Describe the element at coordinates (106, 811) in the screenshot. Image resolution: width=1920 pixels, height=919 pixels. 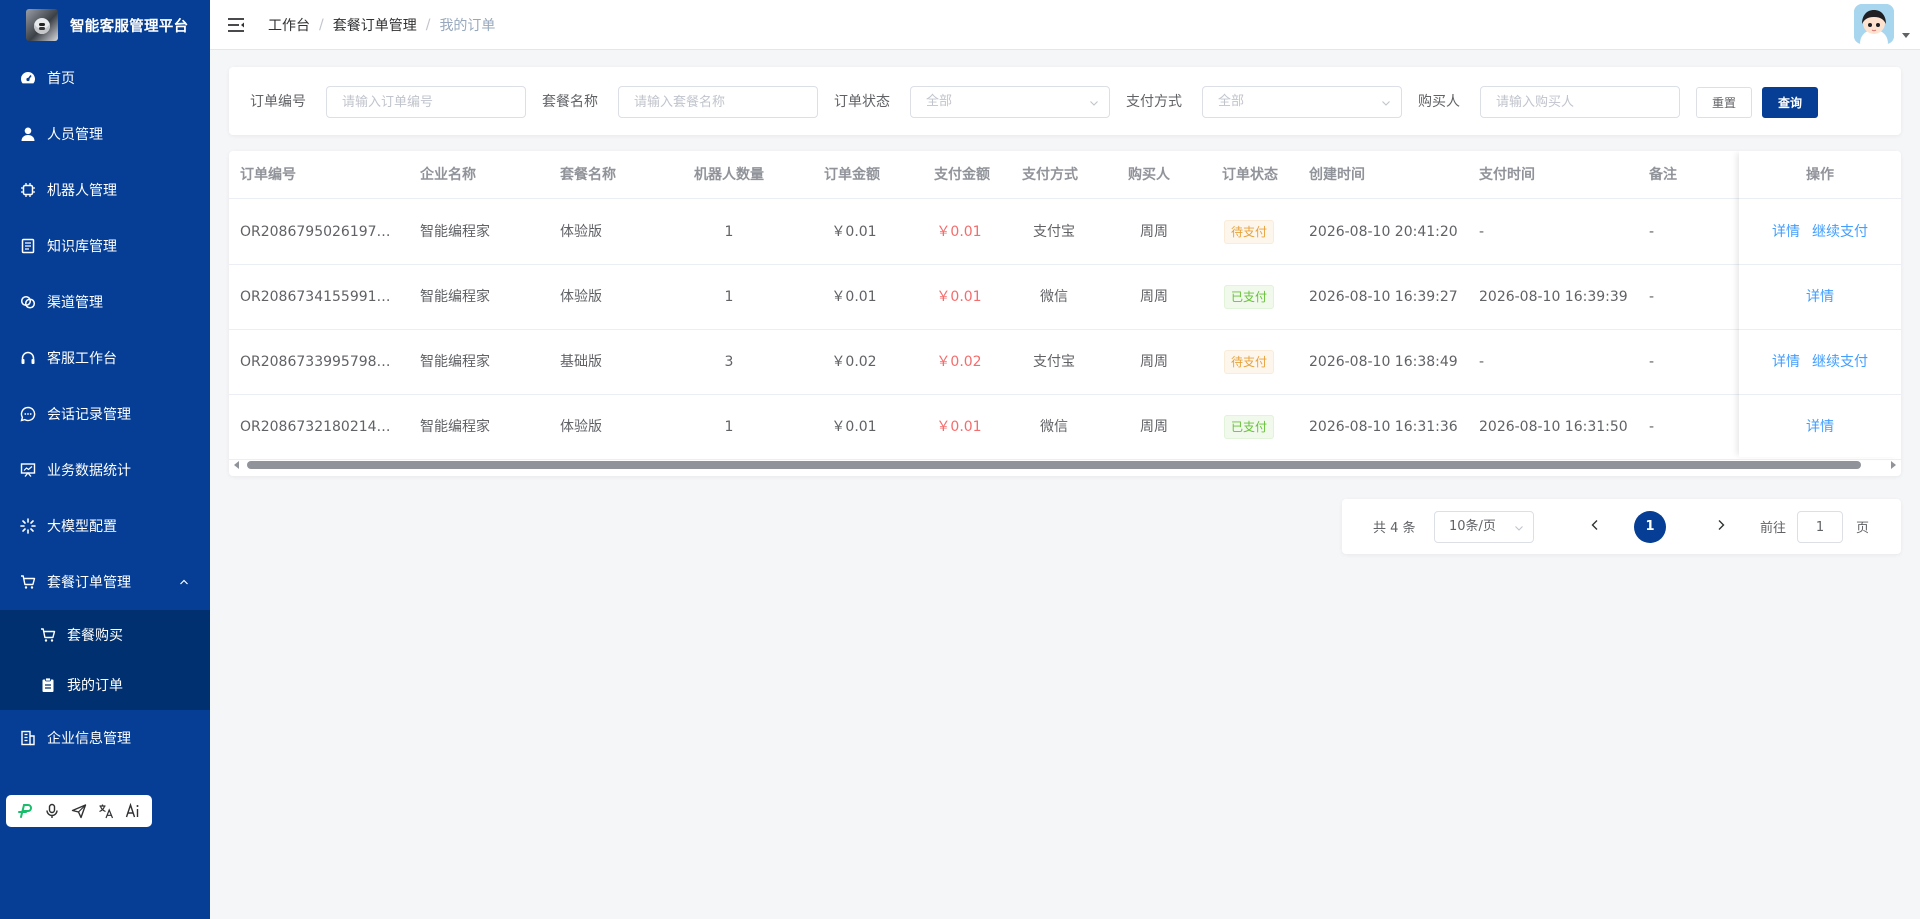
I see `translate-icon` at that location.